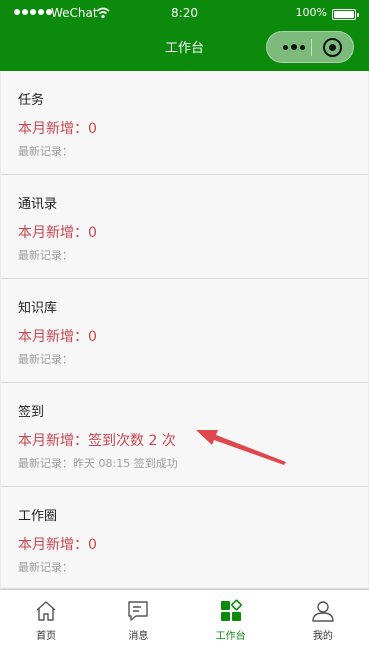  I want to click on tab-profile: 我的, so click(323, 619).